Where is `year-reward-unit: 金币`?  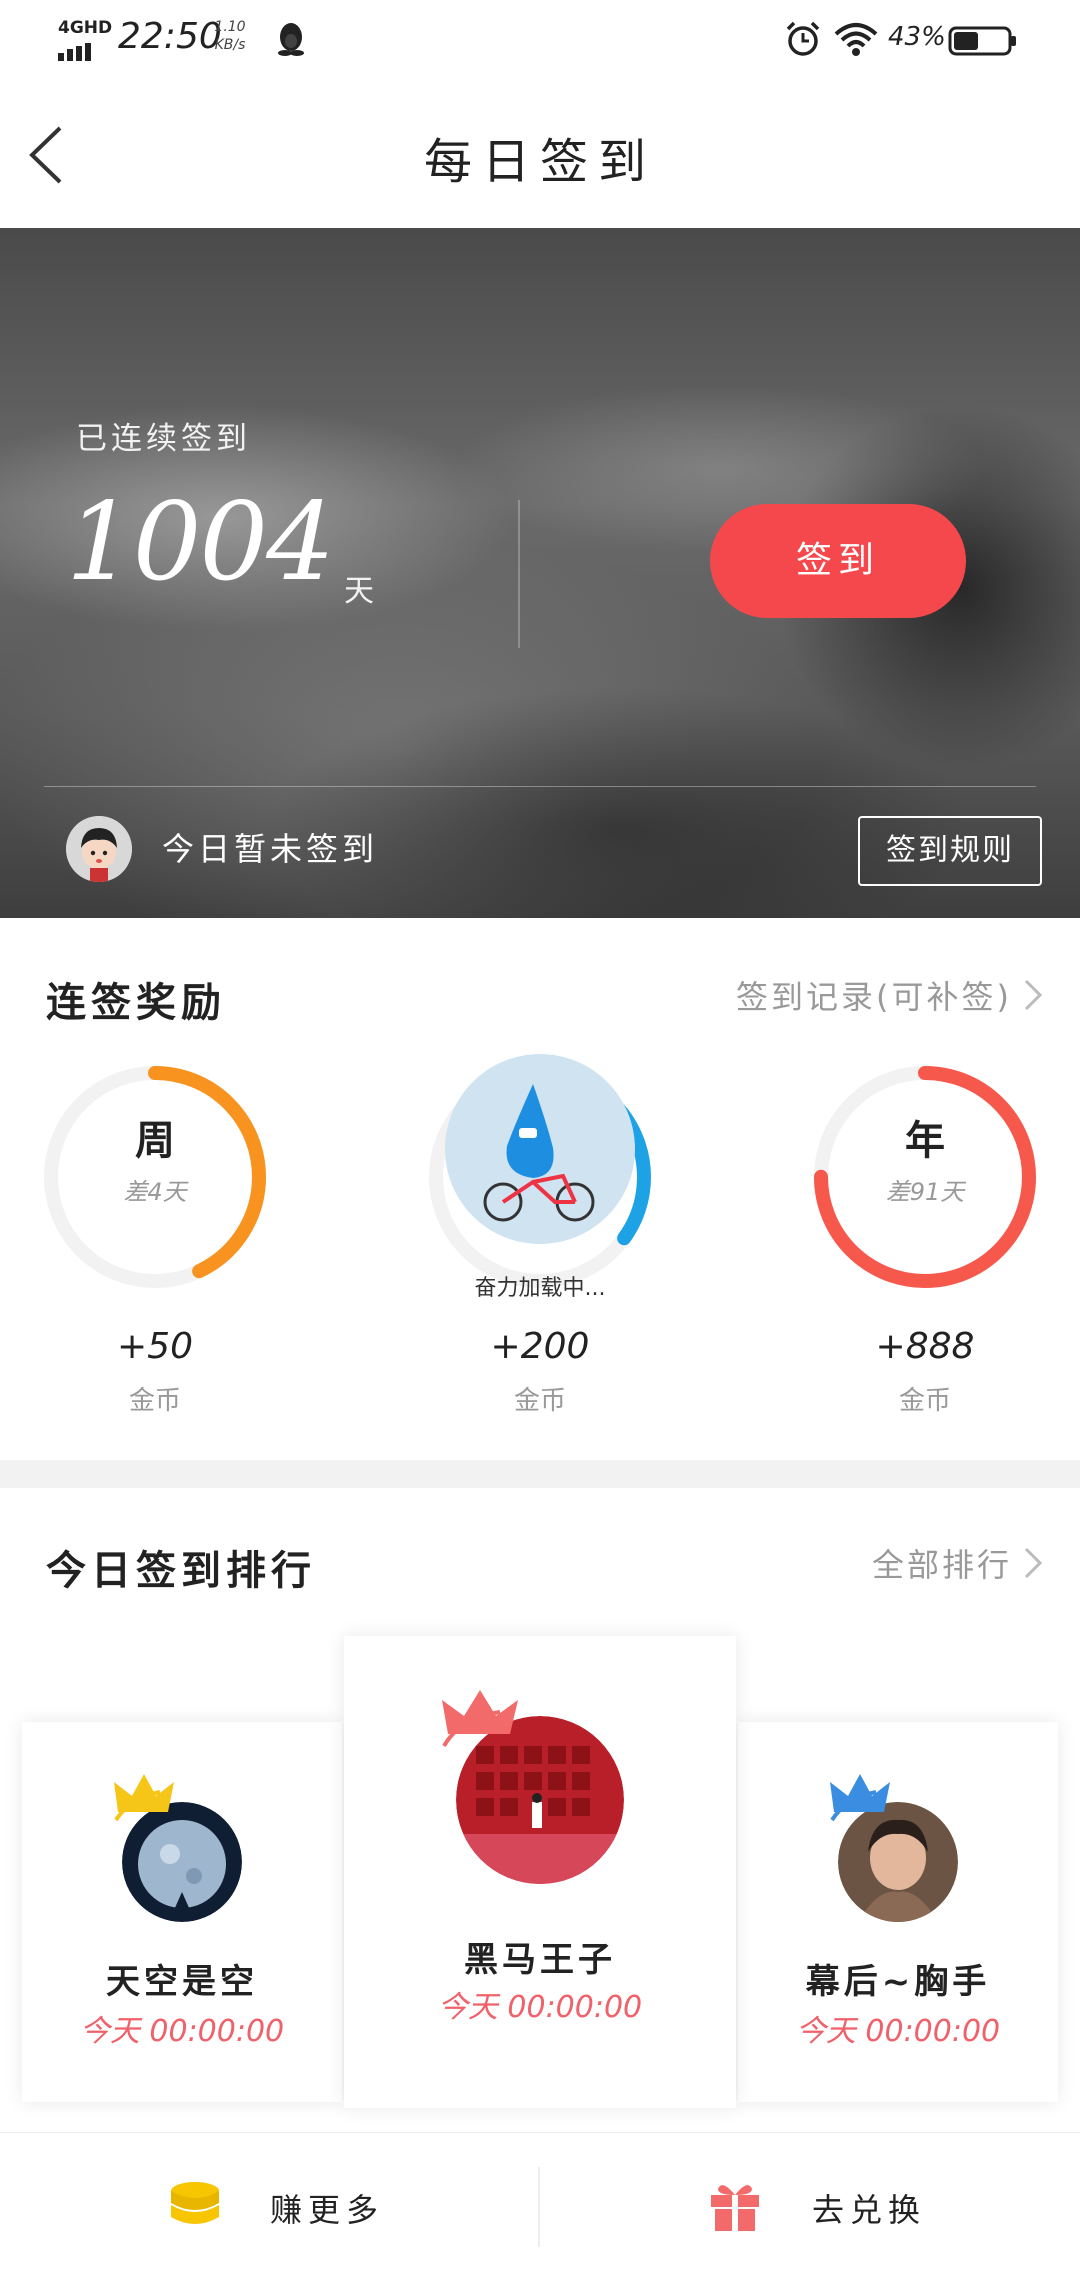
year-reward-unit: 金币 is located at coordinates (924, 1401).